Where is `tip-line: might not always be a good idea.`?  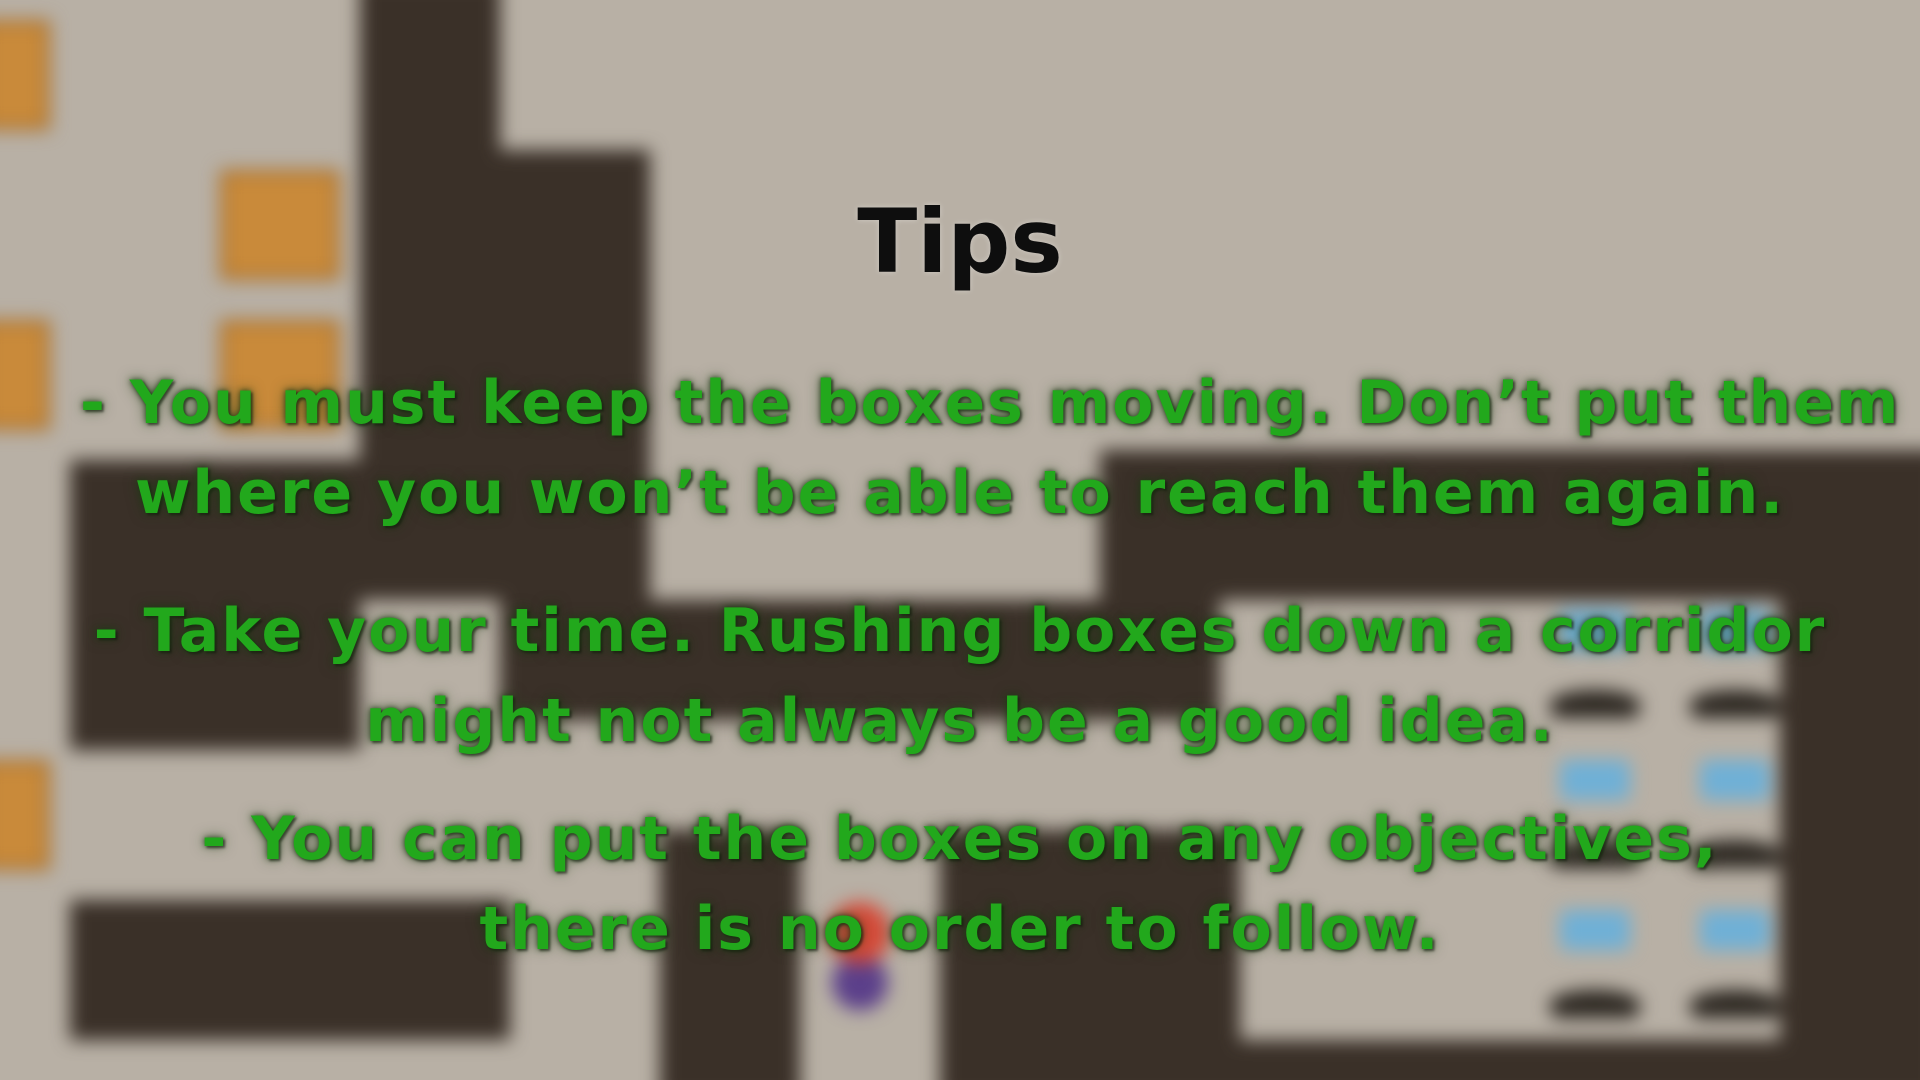
tip-line: might not always be a good idea. is located at coordinates (960, 721).